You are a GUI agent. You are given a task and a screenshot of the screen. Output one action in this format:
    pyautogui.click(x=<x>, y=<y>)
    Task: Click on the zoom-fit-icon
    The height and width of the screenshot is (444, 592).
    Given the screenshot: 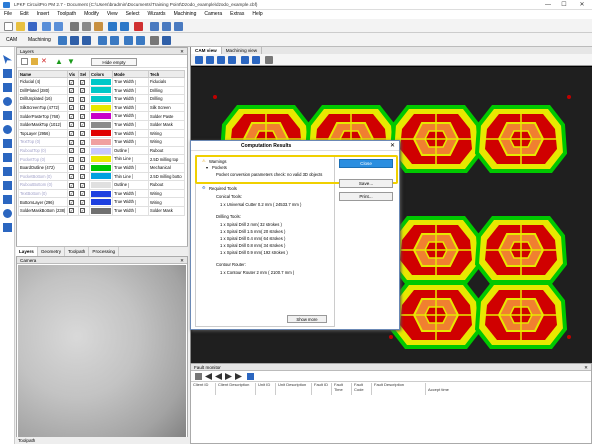 What is the action you would take?
    pyautogui.click(x=178, y=26)
    